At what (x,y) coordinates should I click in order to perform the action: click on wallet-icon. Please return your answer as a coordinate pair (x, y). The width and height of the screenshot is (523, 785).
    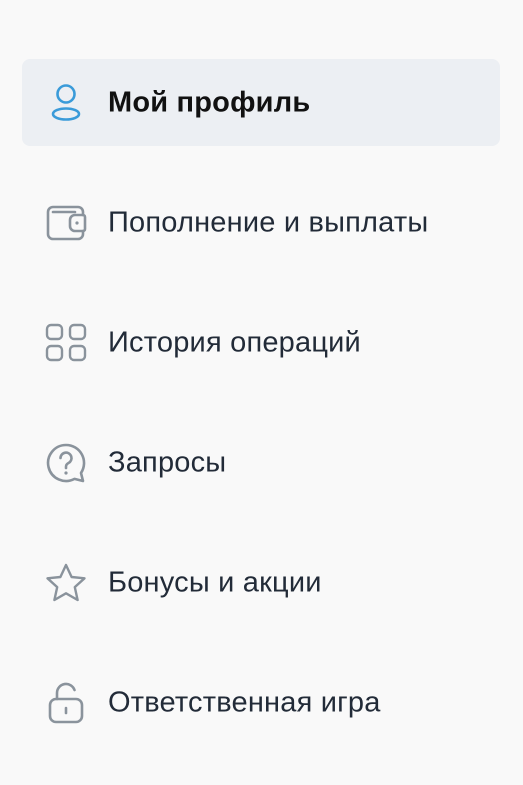
    Looking at the image, I should click on (66, 223).